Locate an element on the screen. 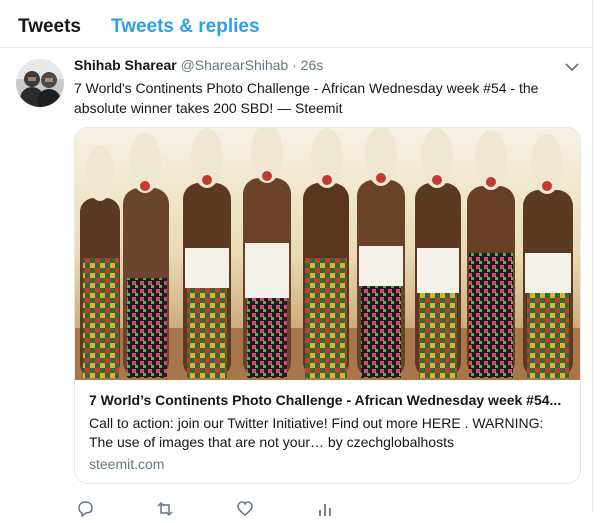 This screenshot has width=604, height=523. analytics-icon is located at coordinates (325, 509).